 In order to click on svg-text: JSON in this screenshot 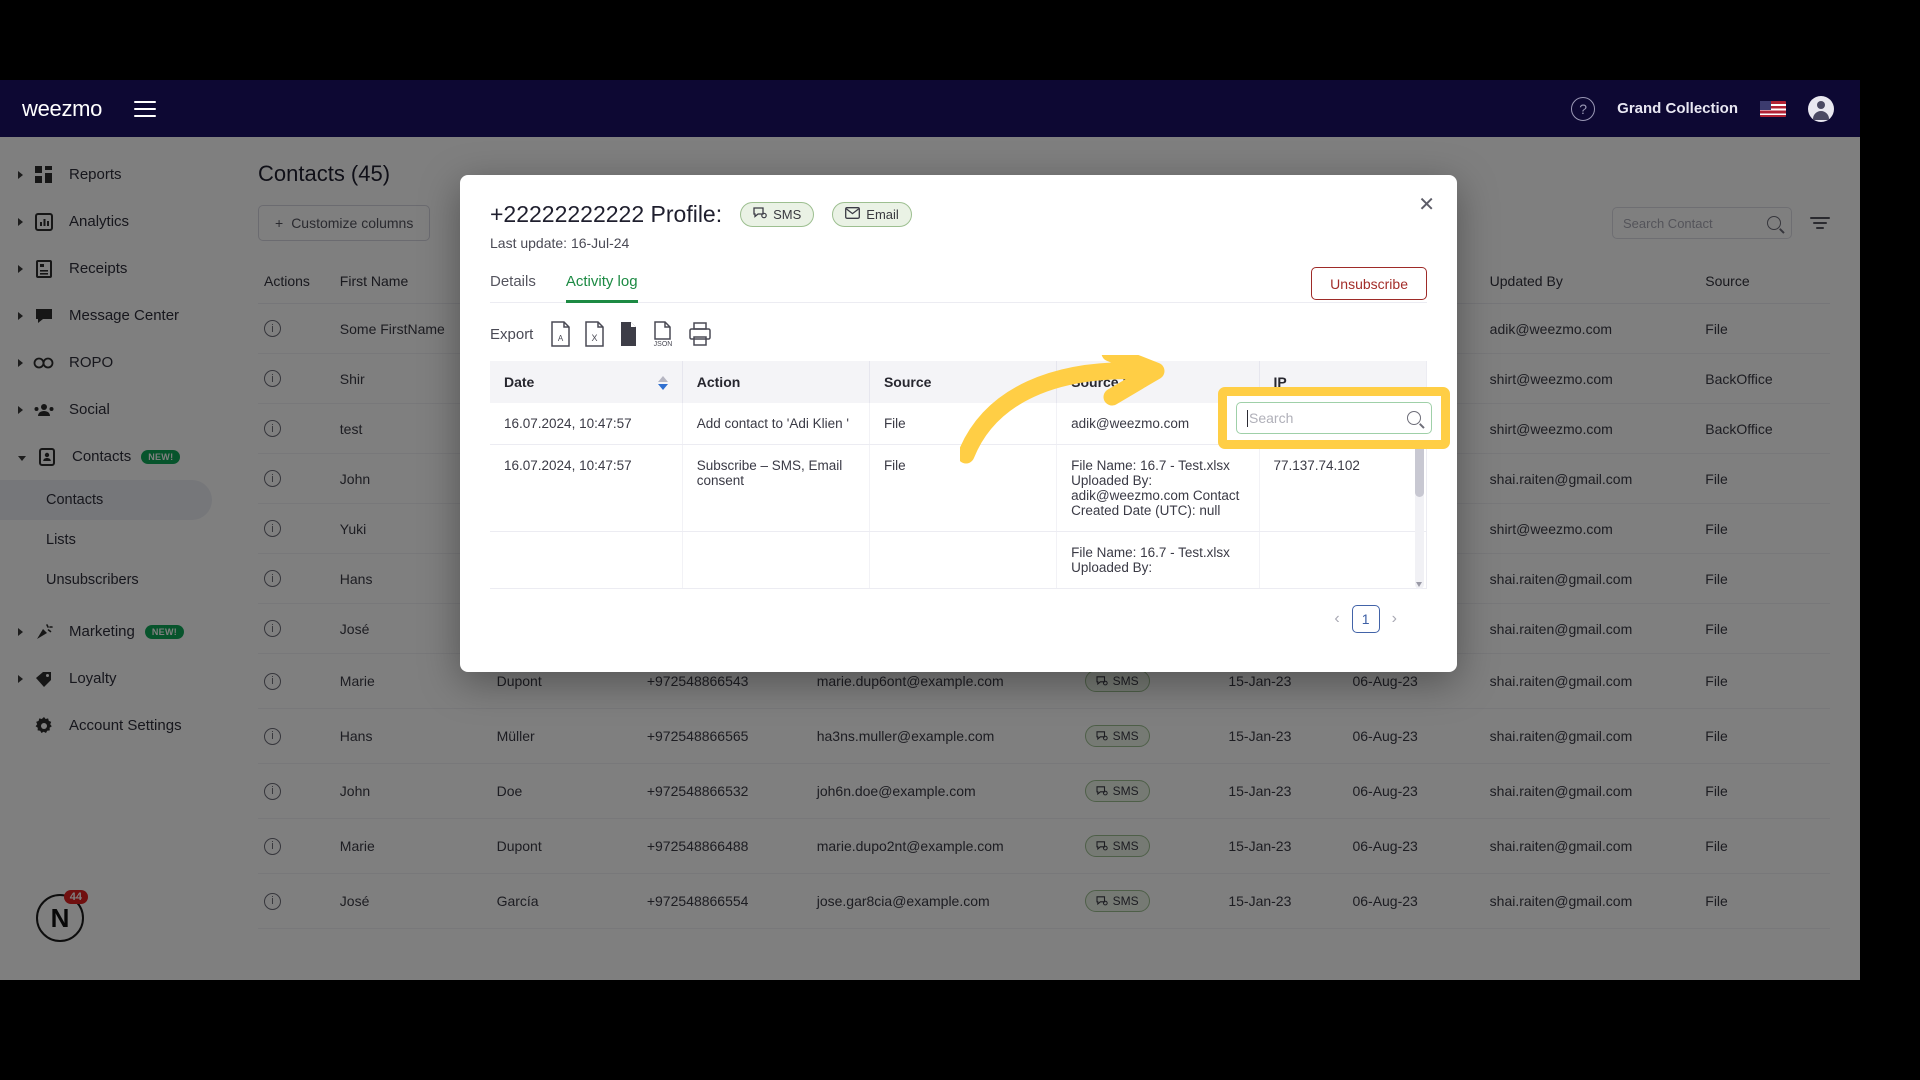, I will do `click(663, 344)`.